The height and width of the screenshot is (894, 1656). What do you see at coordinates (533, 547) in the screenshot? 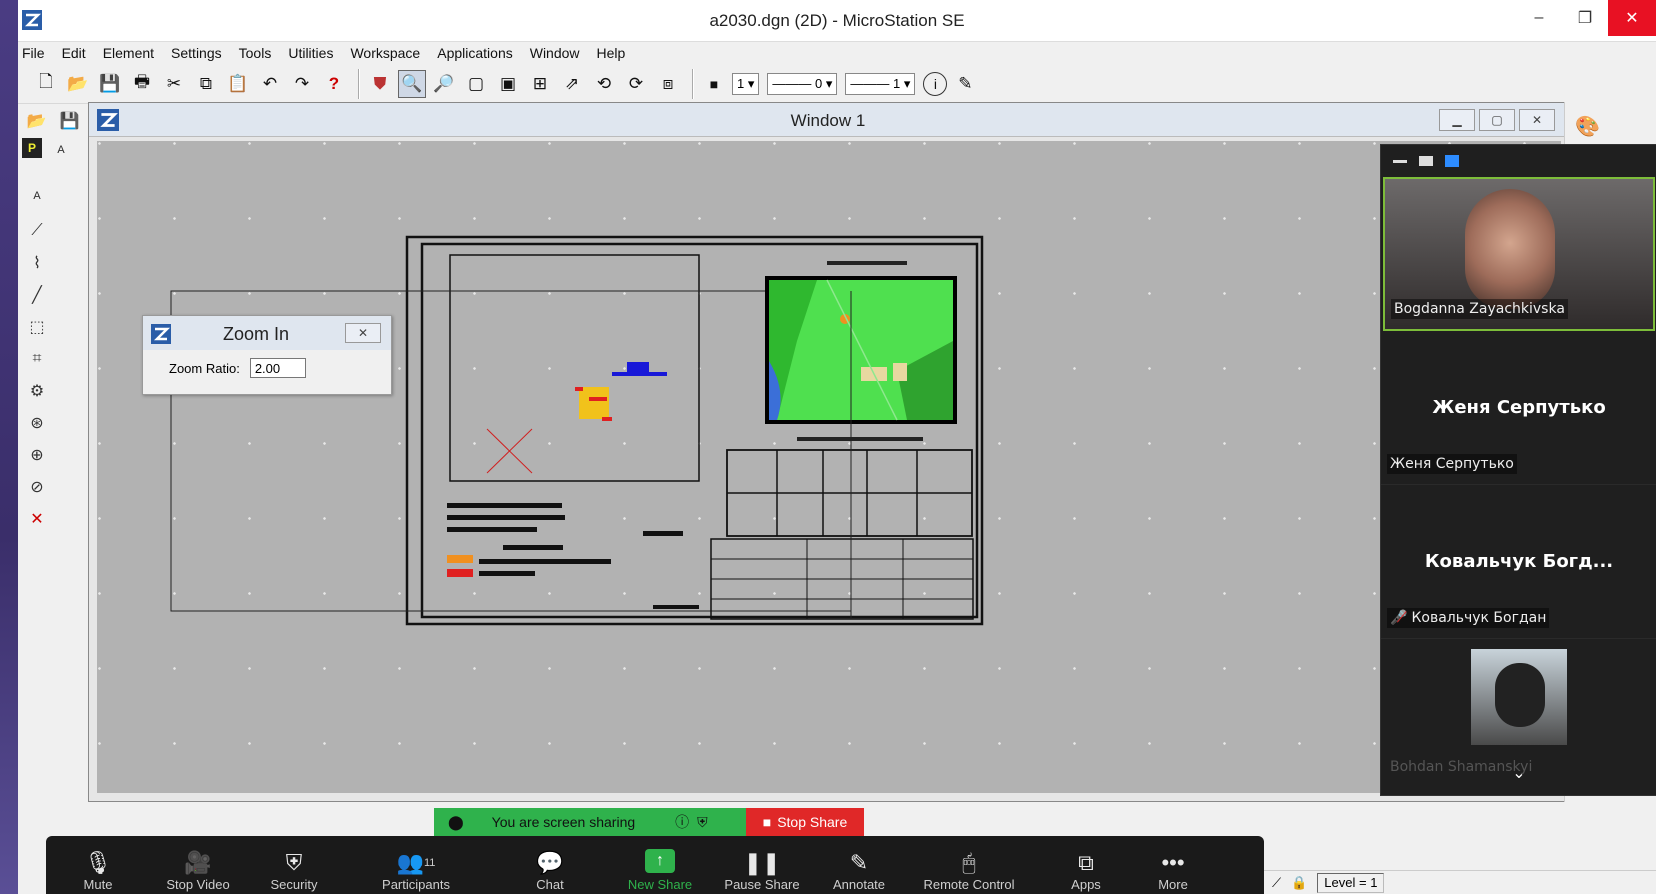
I see `notes-text` at bounding box center [533, 547].